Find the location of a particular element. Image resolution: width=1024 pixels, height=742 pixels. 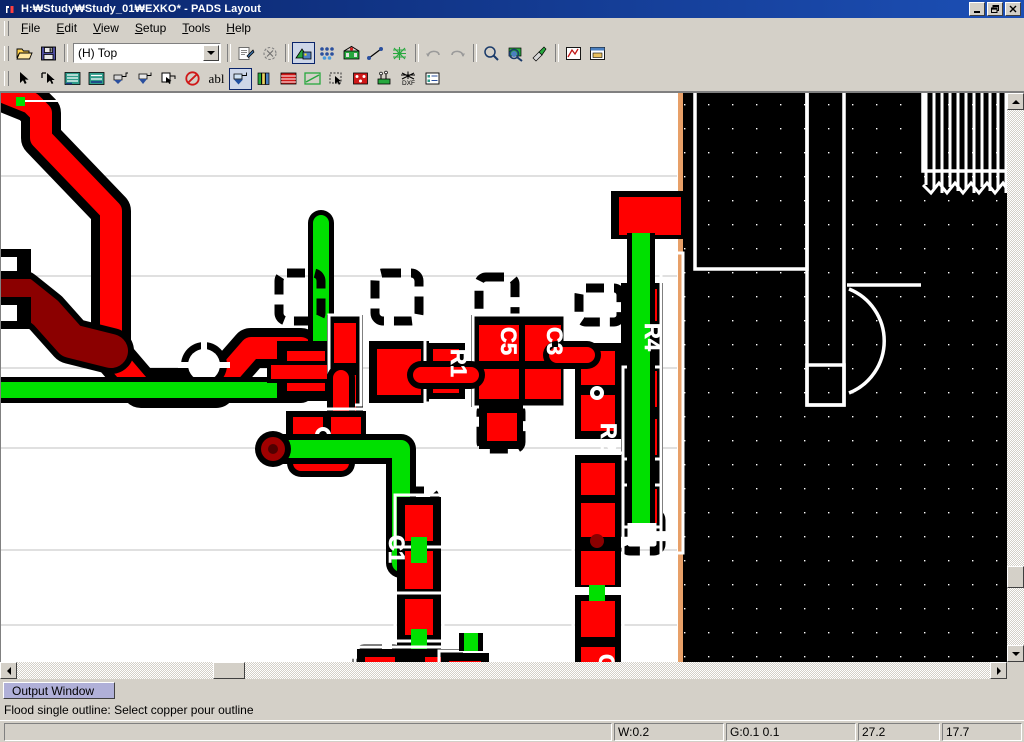

vertical-scrollbar is located at coordinates (1015, 377).